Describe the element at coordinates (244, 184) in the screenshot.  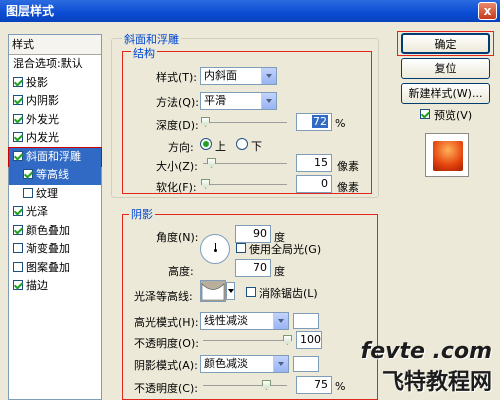
I see `soften-slider` at that location.